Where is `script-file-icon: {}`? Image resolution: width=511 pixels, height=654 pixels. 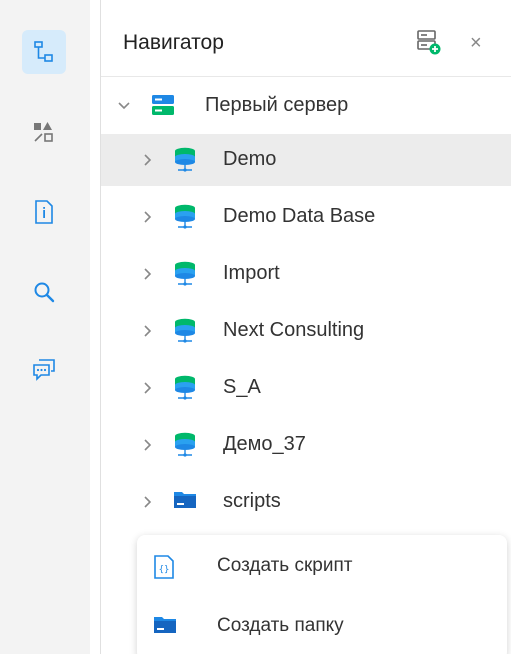 script-file-icon: {} is located at coordinates (164, 567).